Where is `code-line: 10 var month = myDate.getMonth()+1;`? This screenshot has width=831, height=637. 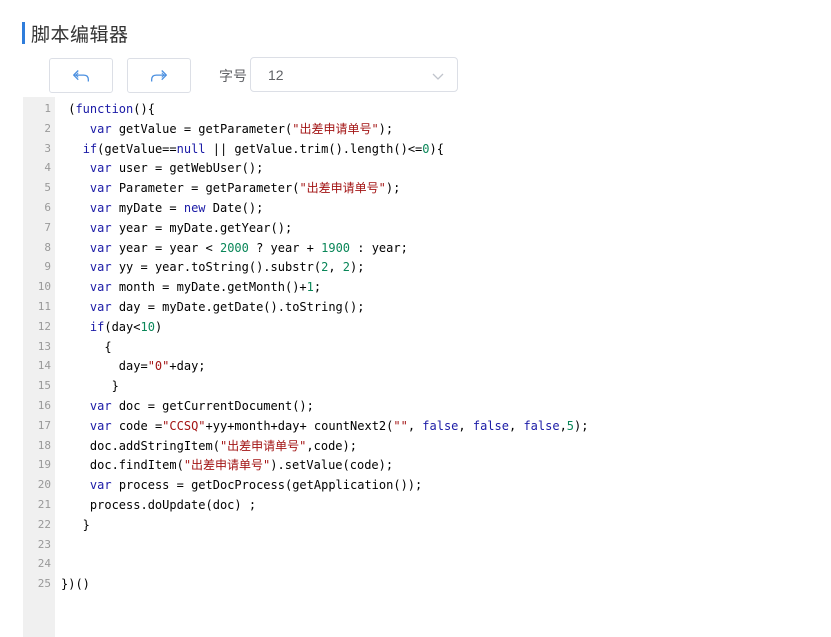
code-line: 10 var month = myDate.getMonth()+1; is located at coordinates (427, 288).